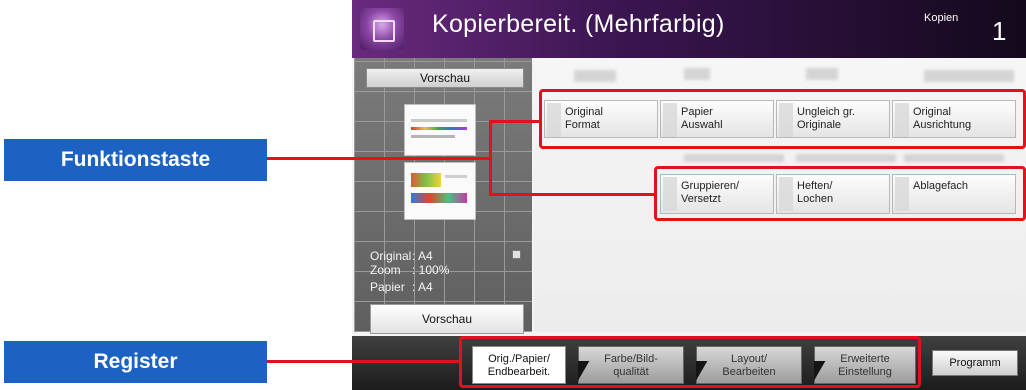 The width and height of the screenshot is (1026, 390). What do you see at coordinates (135, 160) in the screenshot?
I see `callout-function-key: Funktionstaste` at bounding box center [135, 160].